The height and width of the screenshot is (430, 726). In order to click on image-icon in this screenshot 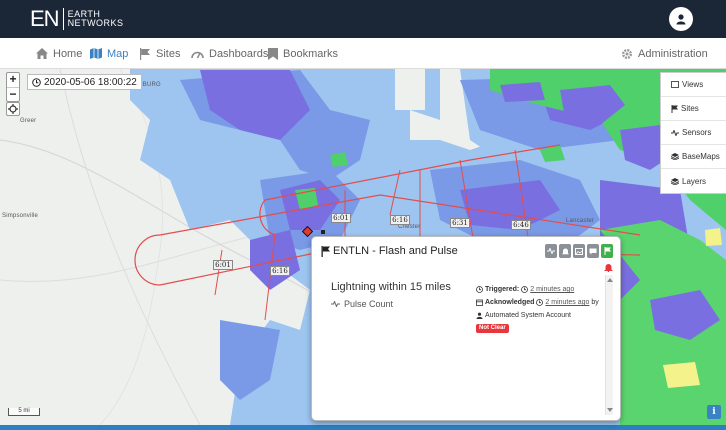, I will do `click(579, 251)`.